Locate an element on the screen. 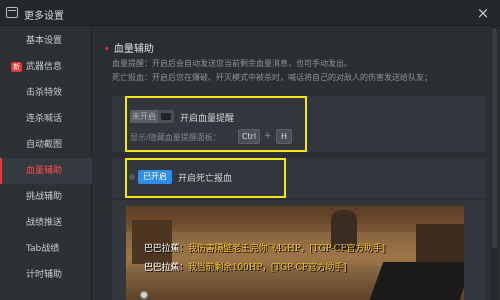 The image size is (500, 300). sidebar-item-label: Tab战绩 is located at coordinates (43, 249).